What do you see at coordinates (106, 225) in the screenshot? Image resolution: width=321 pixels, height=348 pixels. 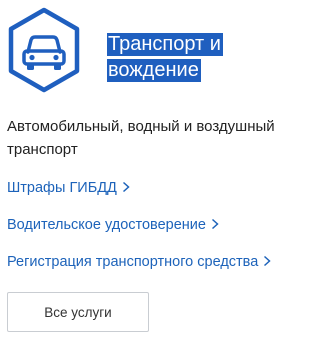 I see `link-label: Водительское удостоверение` at bounding box center [106, 225].